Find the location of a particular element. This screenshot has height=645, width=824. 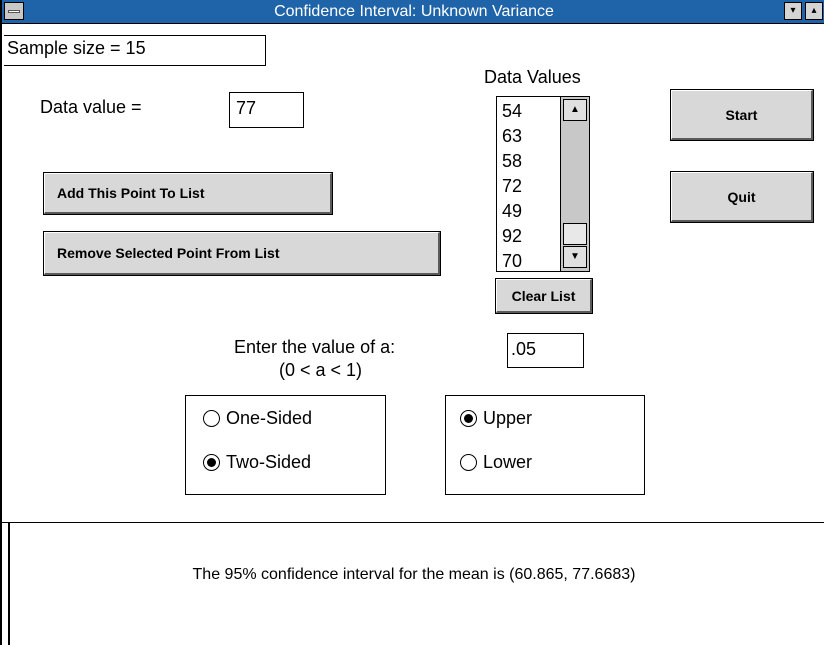

lower-label: Lower is located at coordinates (508, 462).